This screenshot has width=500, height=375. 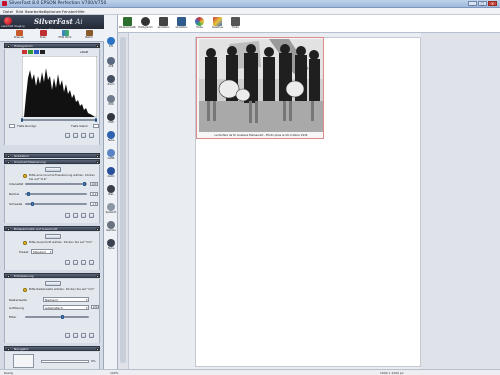 What do you see at coordinates (57, 317) in the screenshot?
I see `filter-slider` at bounding box center [57, 317].